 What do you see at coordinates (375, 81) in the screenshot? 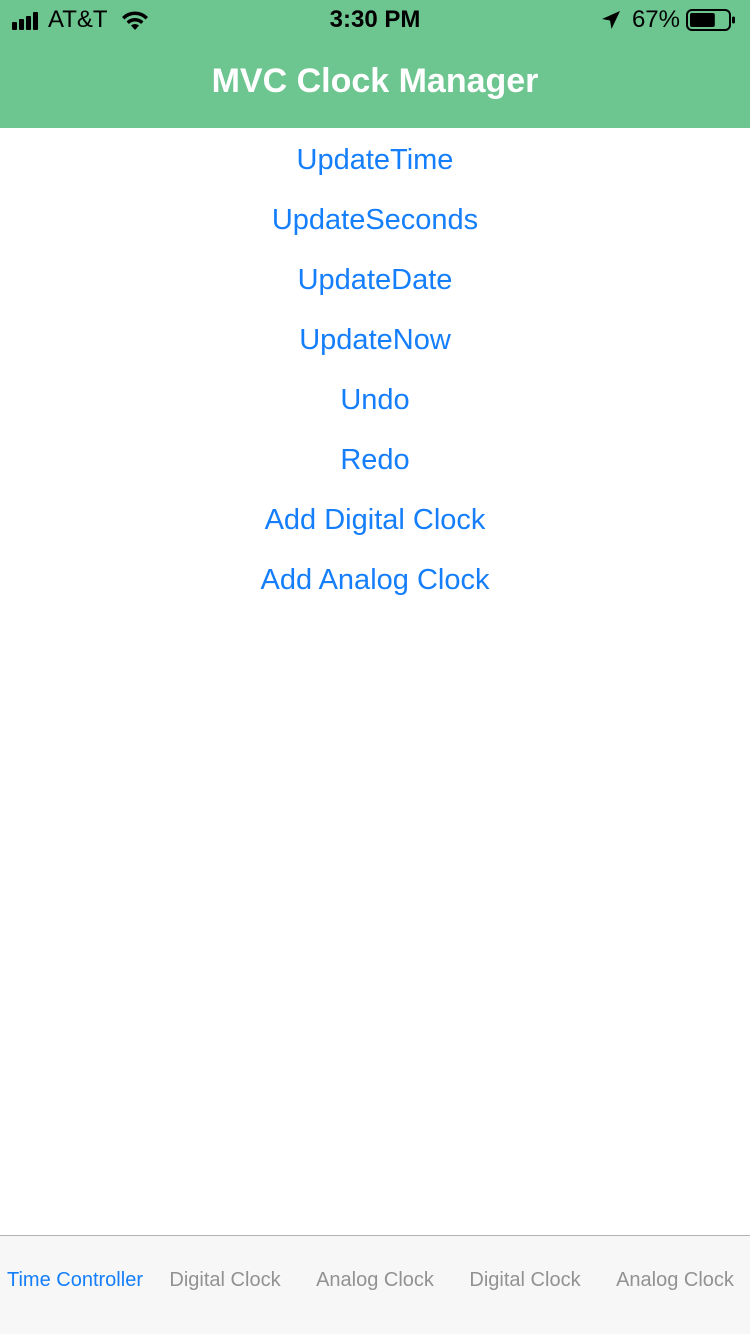
I see `page-title: MVC Clock Manager` at bounding box center [375, 81].